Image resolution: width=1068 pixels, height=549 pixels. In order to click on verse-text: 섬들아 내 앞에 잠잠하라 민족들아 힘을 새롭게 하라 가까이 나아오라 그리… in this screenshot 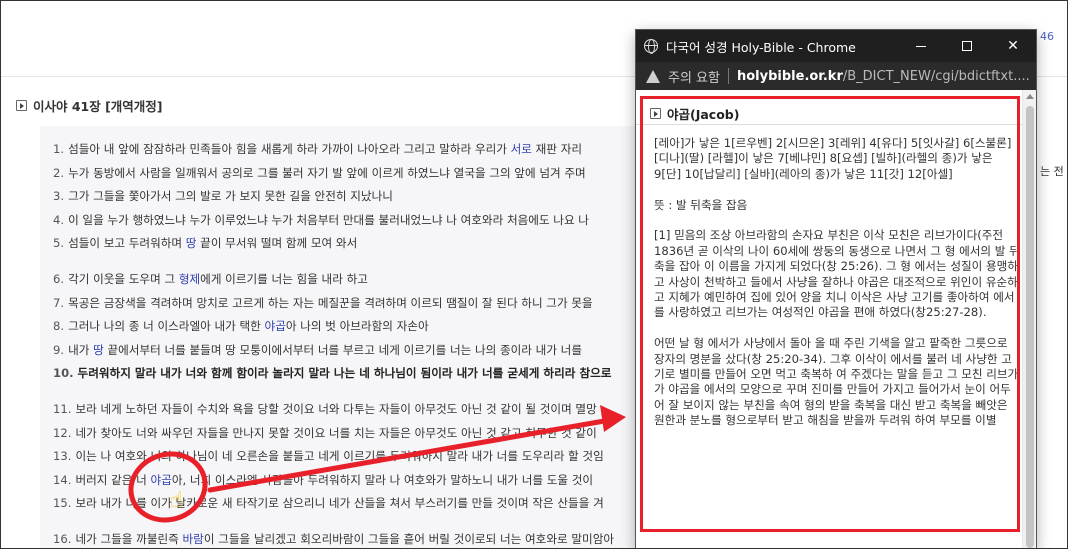, I will do `click(289, 149)`.